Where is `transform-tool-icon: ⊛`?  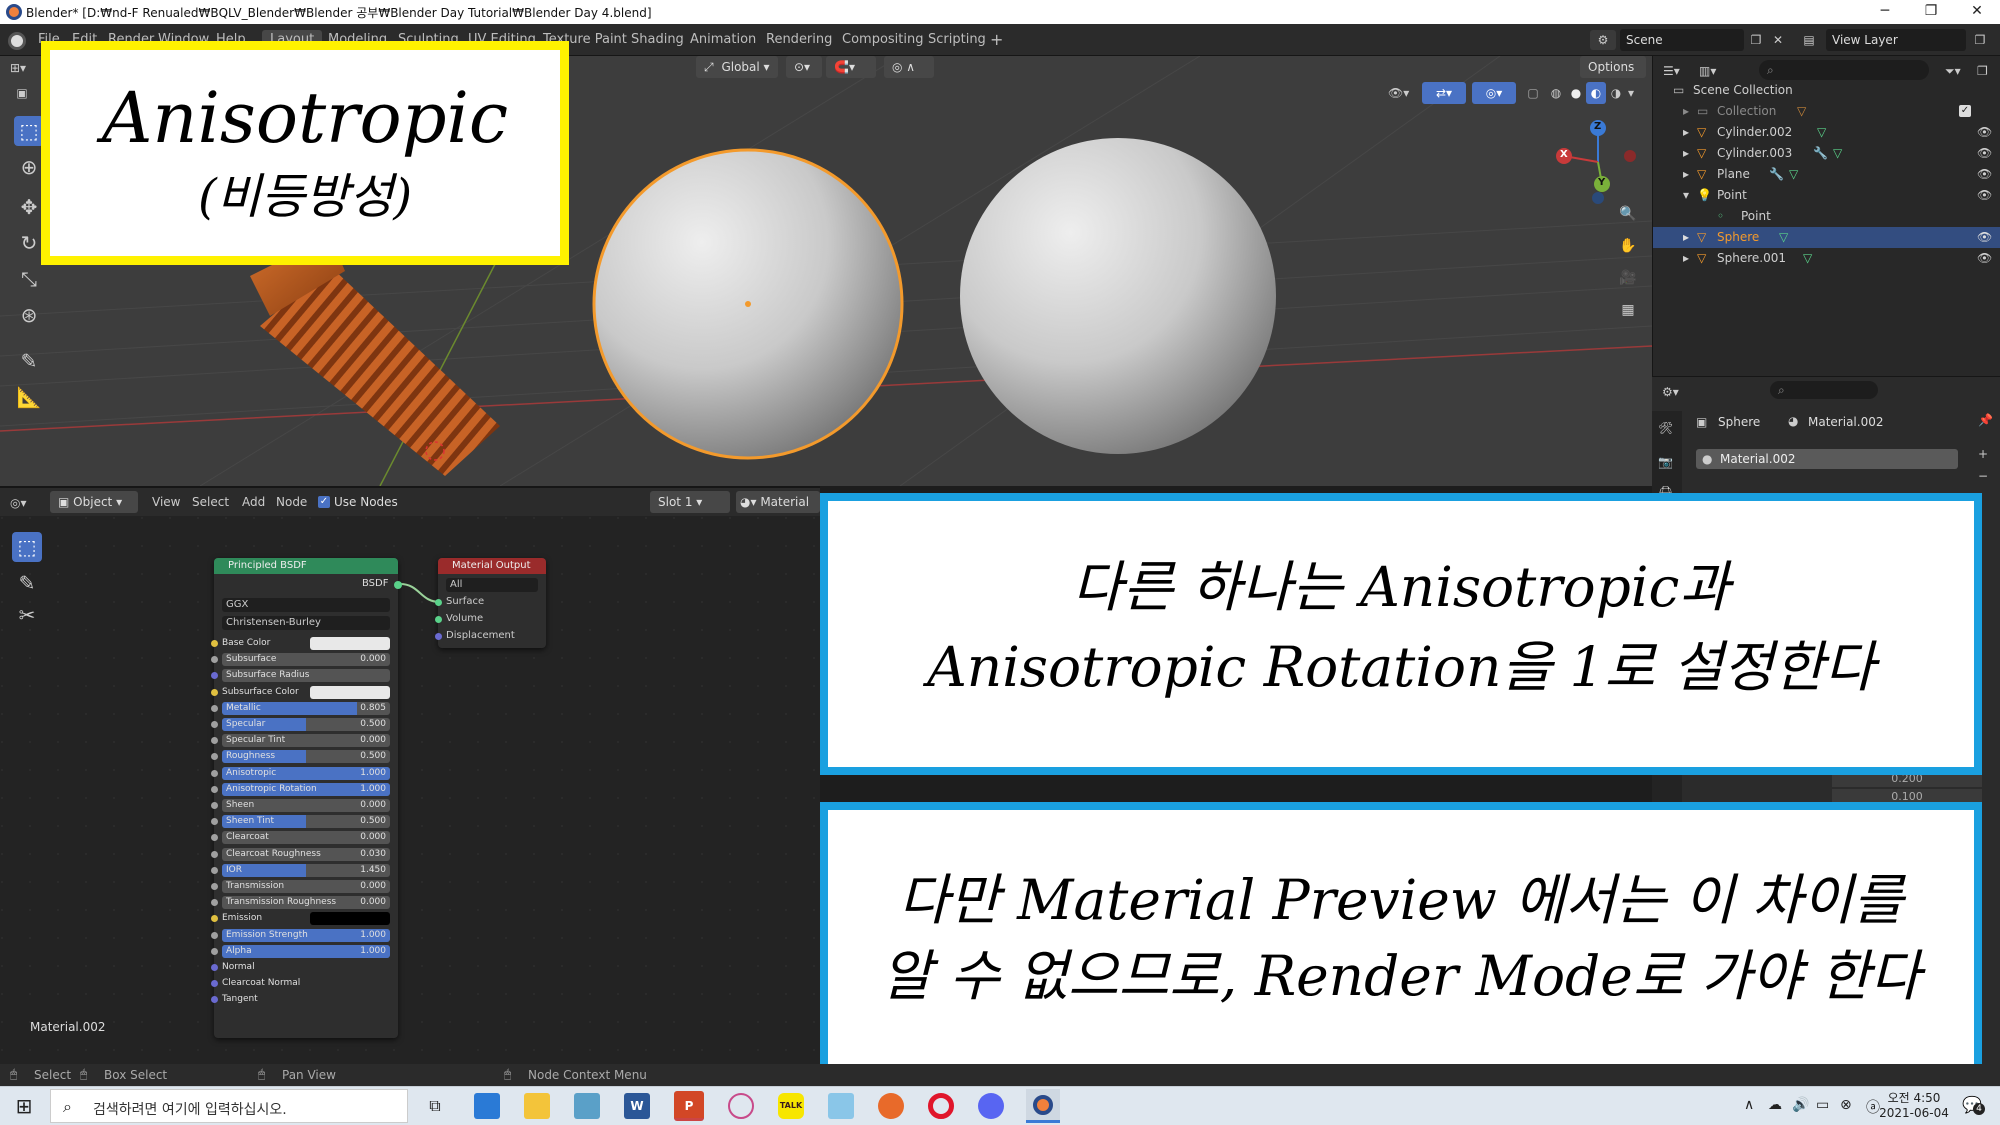
transform-tool-icon: ⊛ is located at coordinates (29, 315).